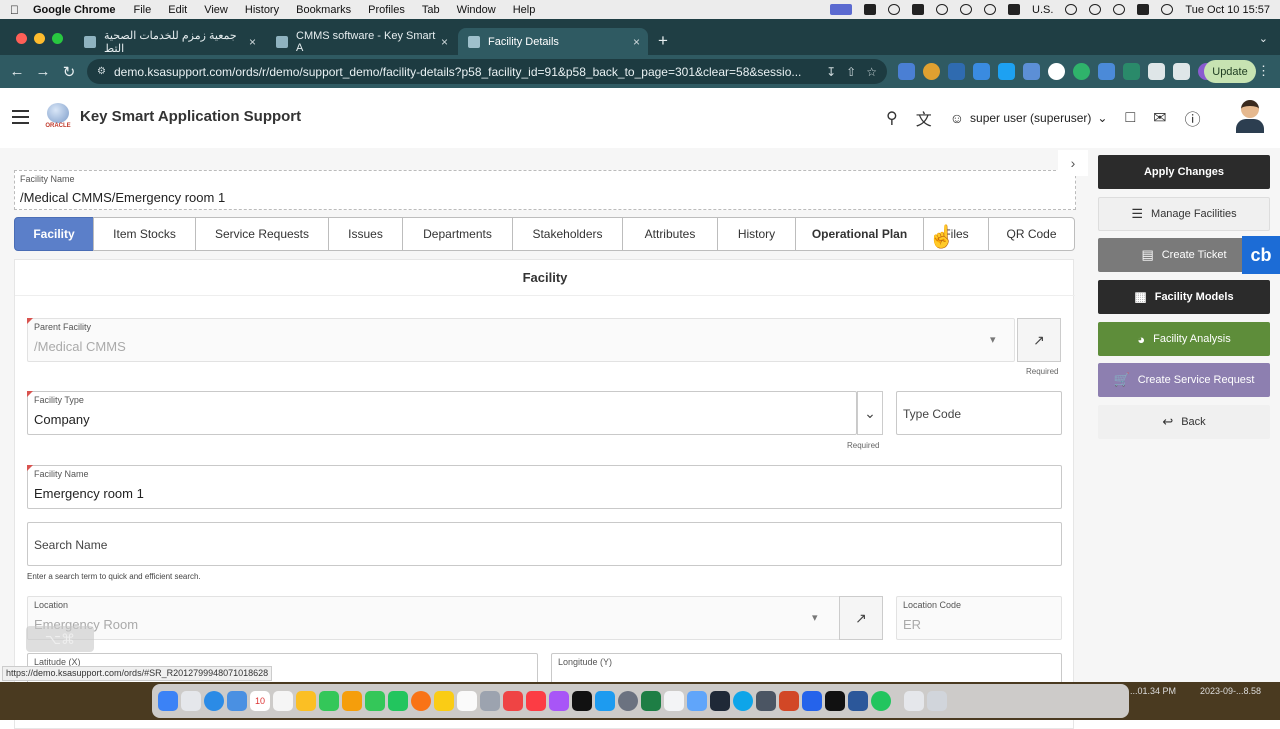 Image resolution: width=1280 pixels, height=729 pixels. I want to click on share-icon: ⇧, so click(851, 72).